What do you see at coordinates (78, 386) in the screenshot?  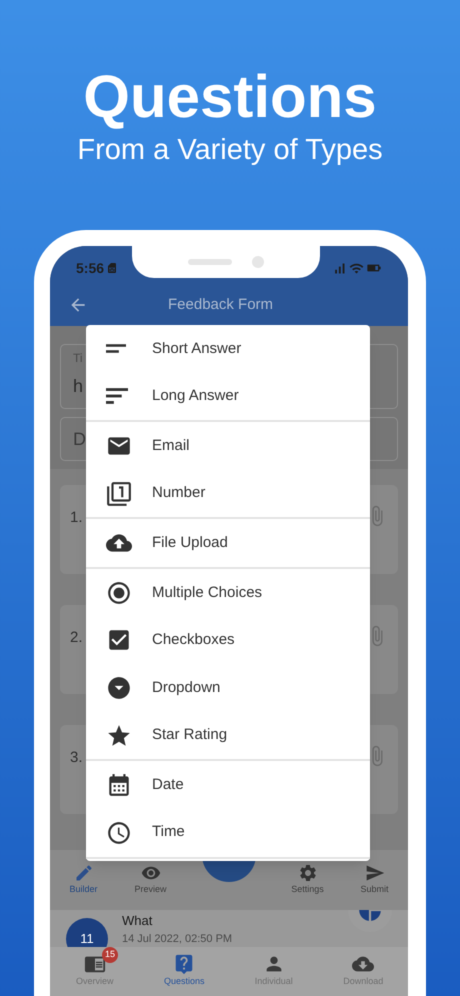 I see `title-field-value: h` at bounding box center [78, 386].